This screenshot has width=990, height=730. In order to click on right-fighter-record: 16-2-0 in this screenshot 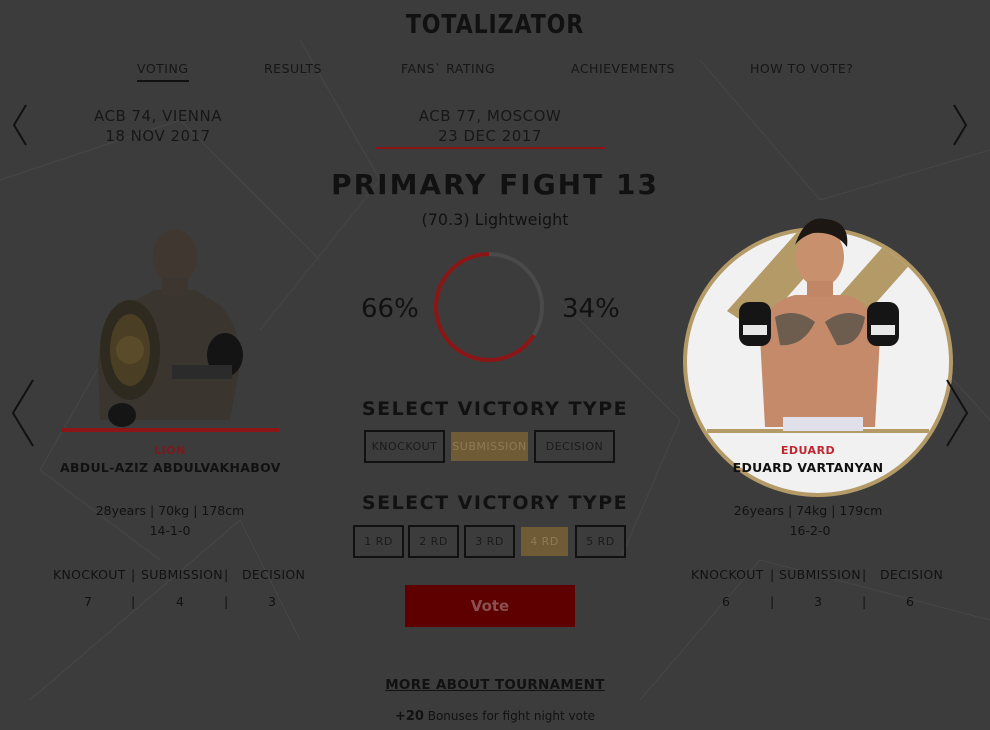, I will do `click(810, 530)`.